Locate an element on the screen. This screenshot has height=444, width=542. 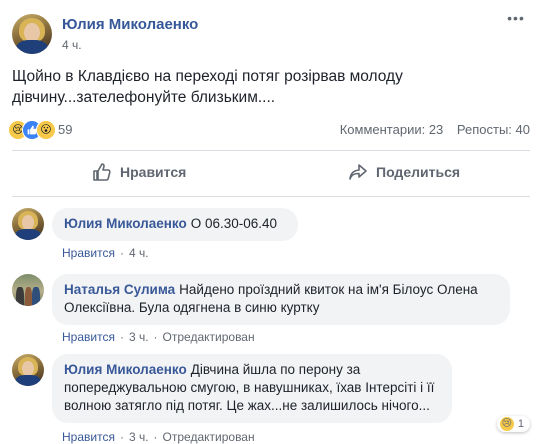
post-author-name: Юлия Миколаенко is located at coordinates (130, 24).